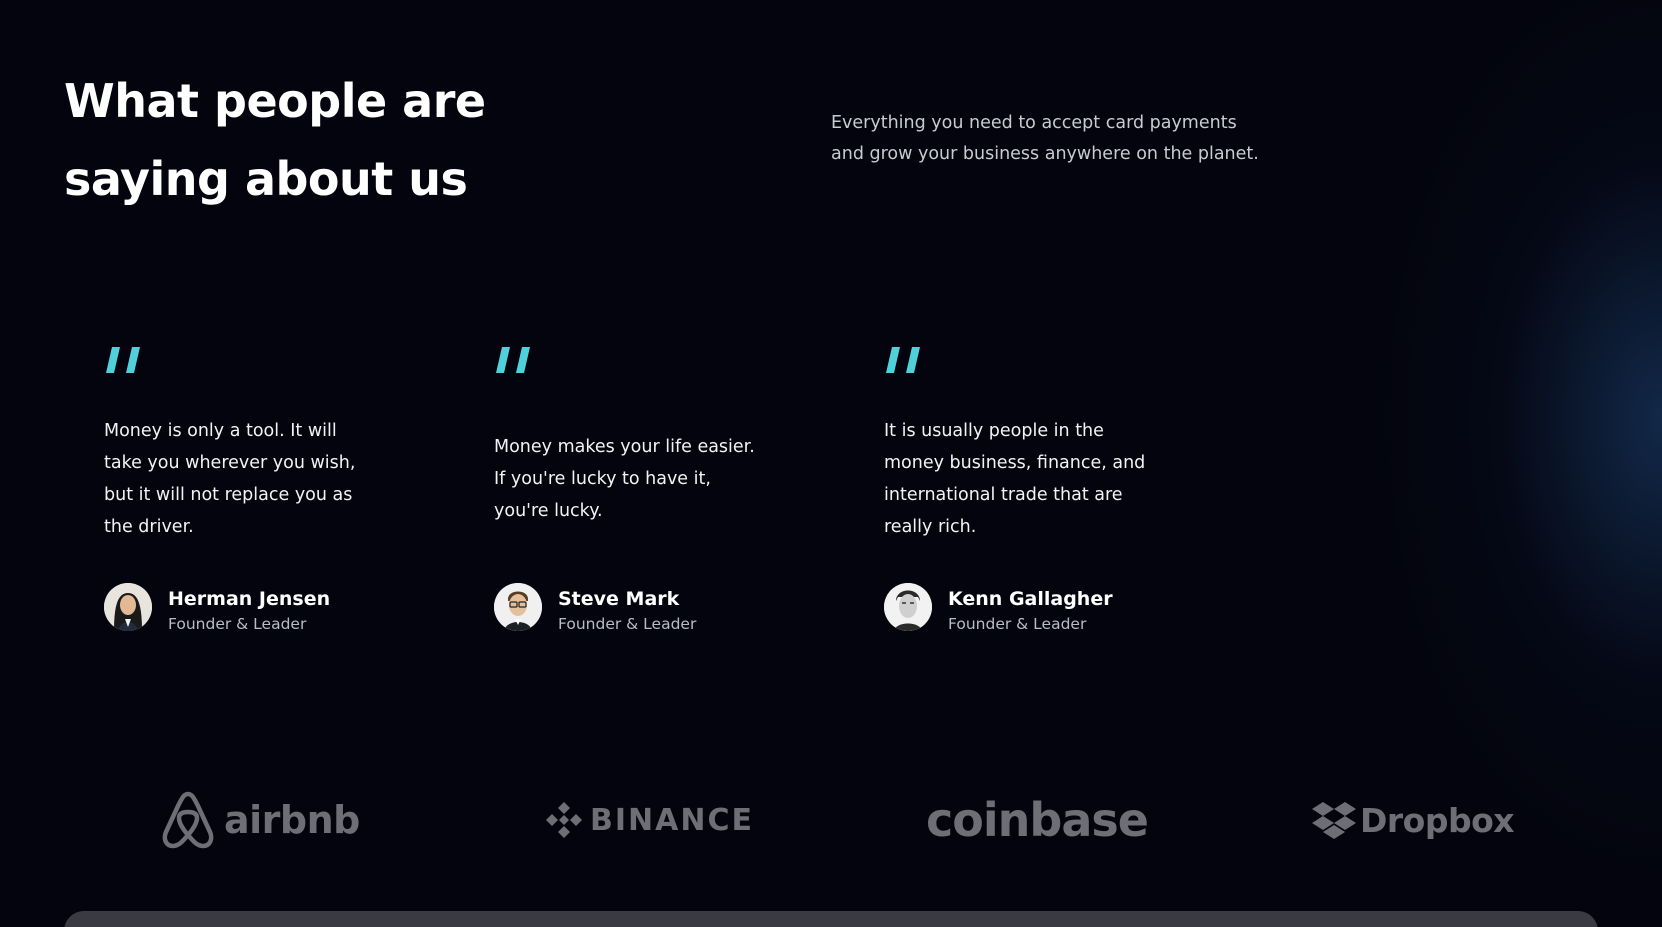 The width and height of the screenshot is (1662, 927). Describe the element at coordinates (831, 820) in the screenshot. I see `partner-logos: airbnb BINANCE coinbase Dropbox` at that location.